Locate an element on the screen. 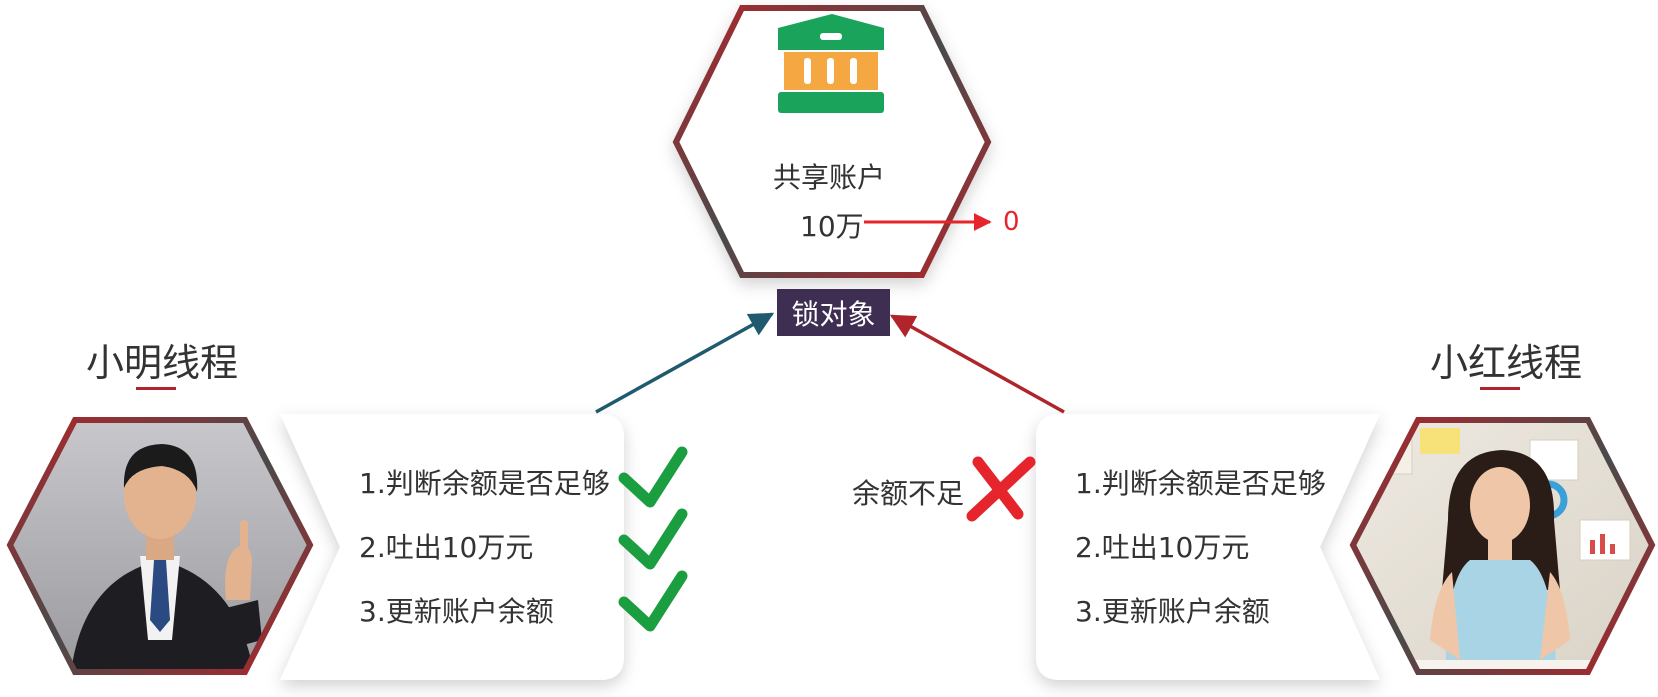 The image size is (1658, 697). xiaohong-to-lock-arrow is located at coordinates (977, 364).